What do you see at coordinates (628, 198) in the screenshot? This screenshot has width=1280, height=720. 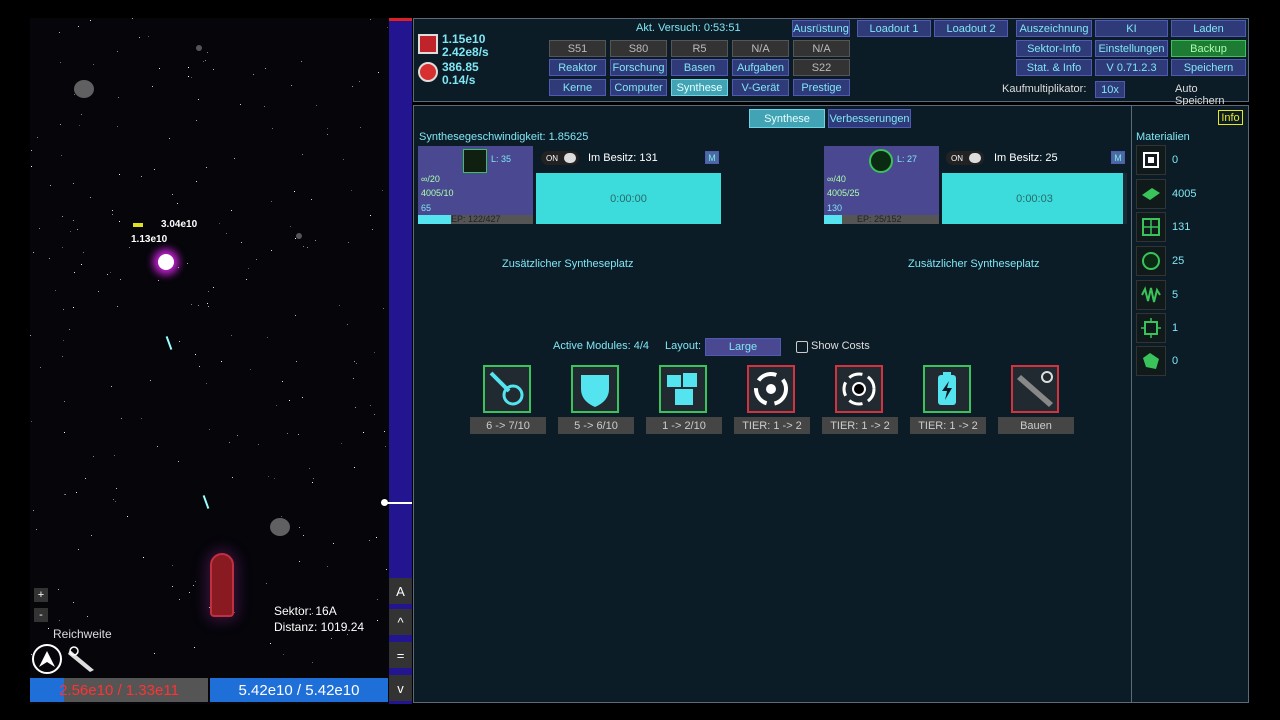 I see `slot-1-progress: 0:00:00` at bounding box center [628, 198].